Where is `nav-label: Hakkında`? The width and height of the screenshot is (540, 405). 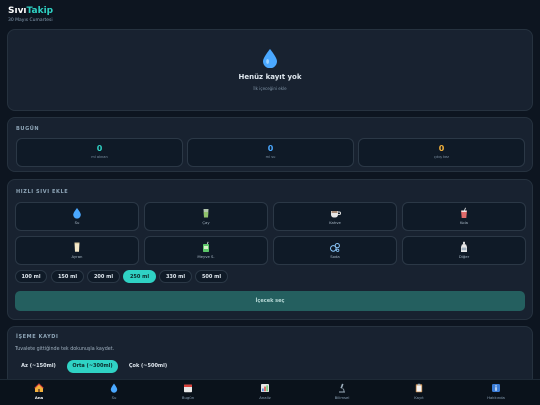
nav-label: Hakkında is located at coordinates (496, 397).